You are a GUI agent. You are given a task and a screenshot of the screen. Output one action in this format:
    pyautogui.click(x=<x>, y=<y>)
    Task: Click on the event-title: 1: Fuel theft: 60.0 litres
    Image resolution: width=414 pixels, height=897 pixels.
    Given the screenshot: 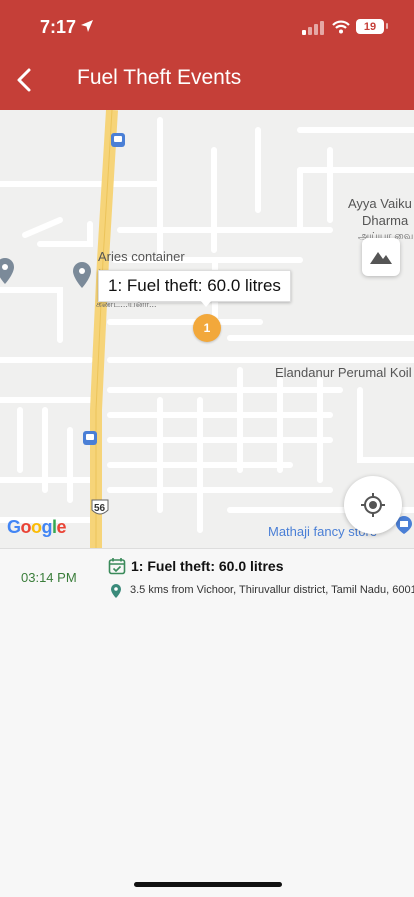 What is the action you would take?
    pyautogui.click(x=207, y=566)
    